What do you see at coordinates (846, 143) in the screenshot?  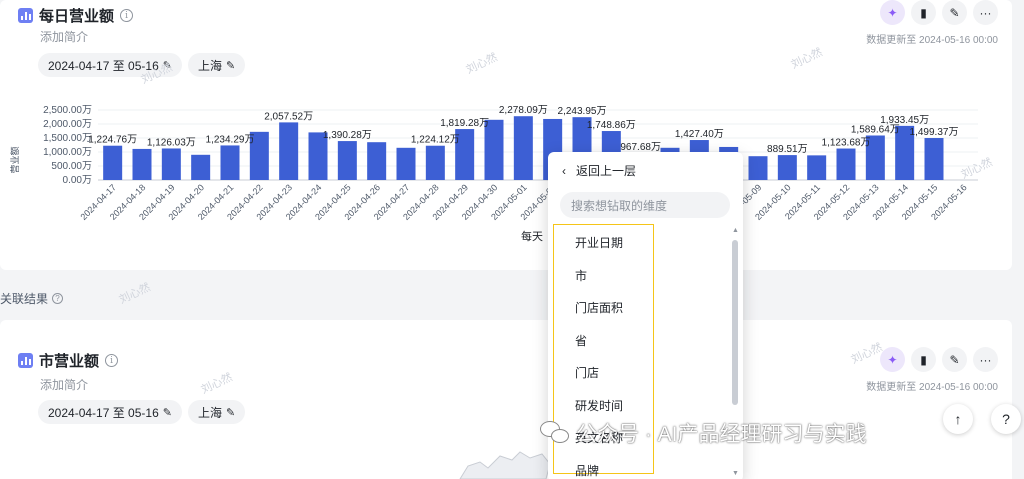 I see `bar-value-label: 1,123.68万` at bounding box center [846, 143].